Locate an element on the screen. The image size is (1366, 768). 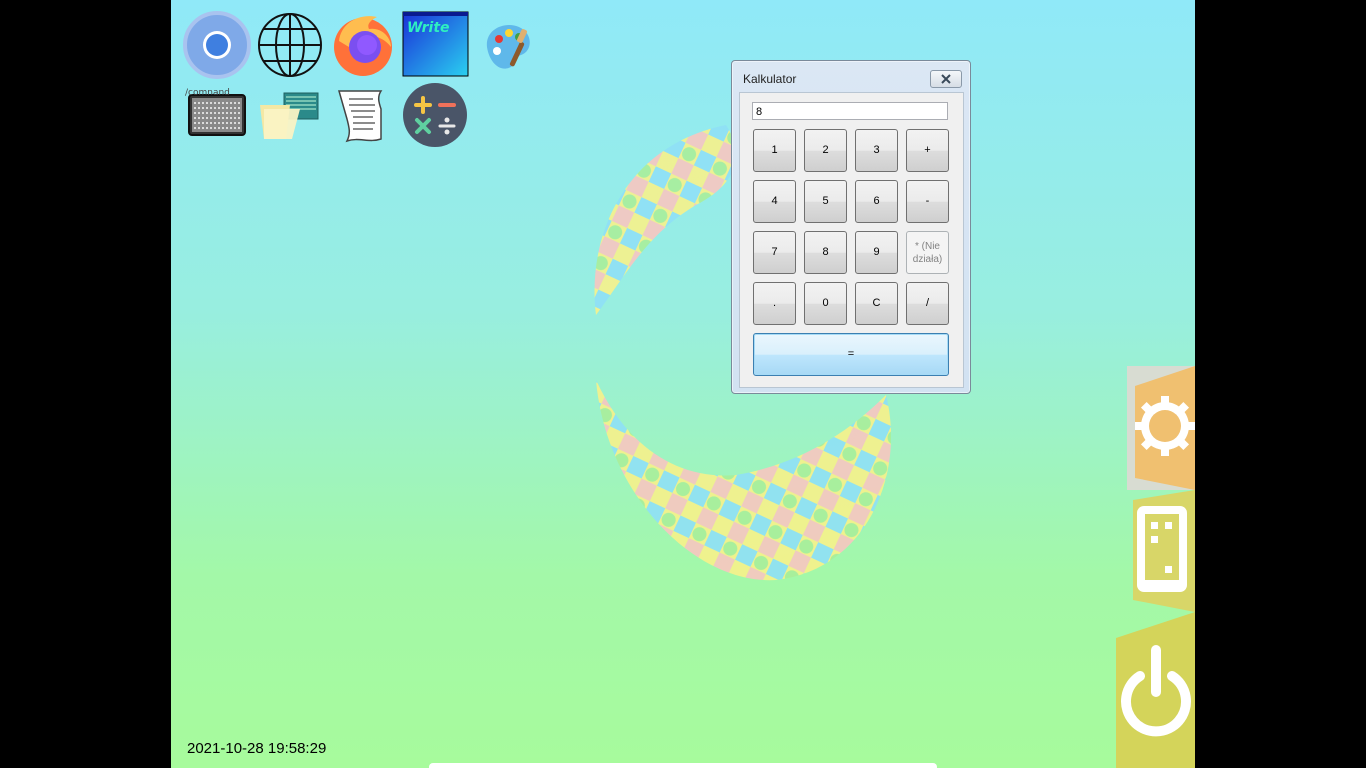
button-minus: - is located at coordinates (927, 201).